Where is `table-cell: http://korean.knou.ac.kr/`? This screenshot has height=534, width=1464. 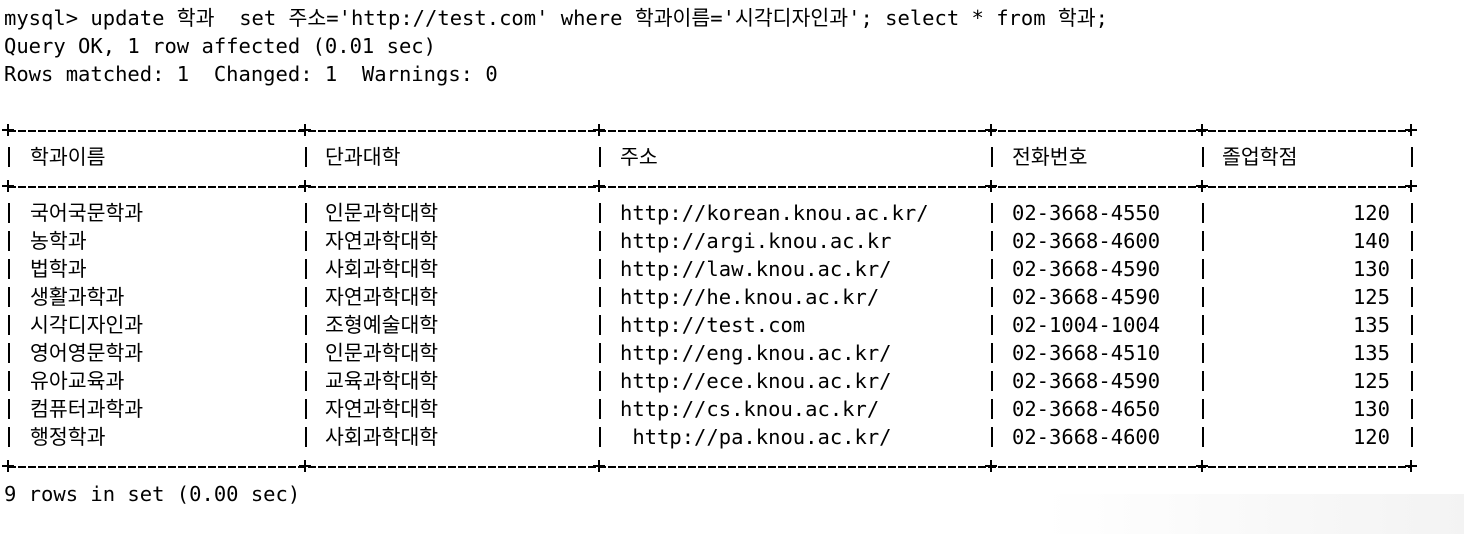 table-cell: http://korean.knou.ac.kr/ is located at coordinates (774, 213).